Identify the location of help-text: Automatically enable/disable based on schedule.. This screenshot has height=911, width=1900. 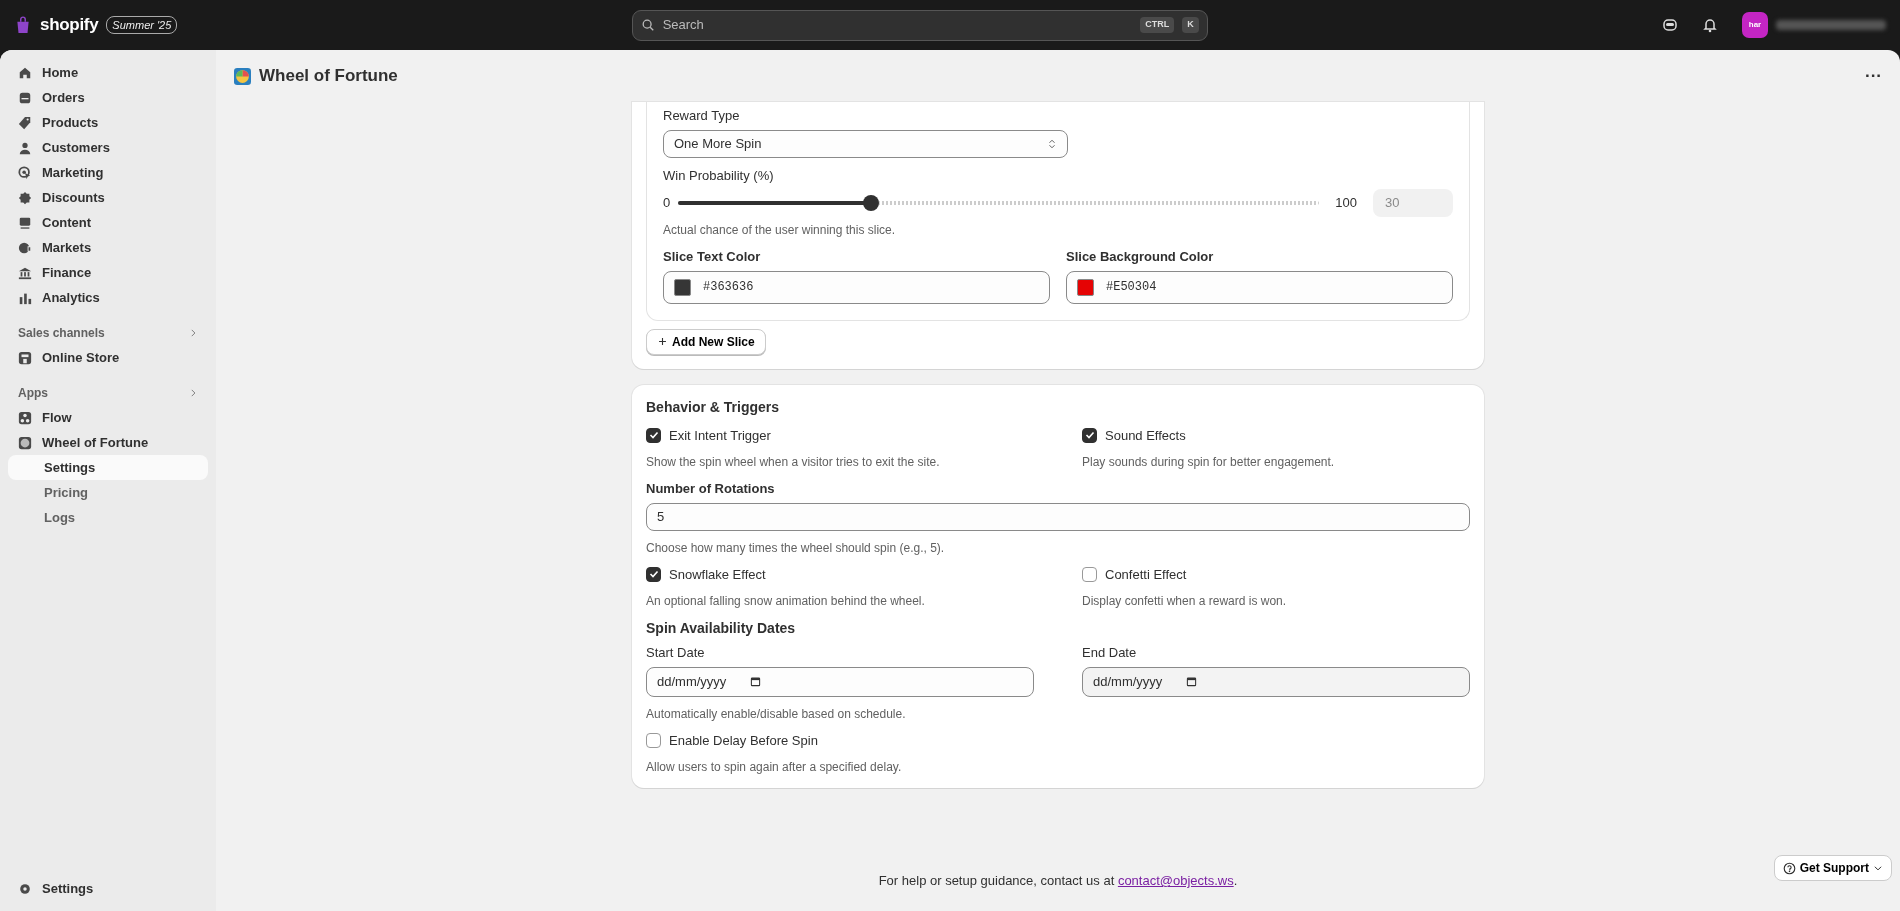
(776, 714).